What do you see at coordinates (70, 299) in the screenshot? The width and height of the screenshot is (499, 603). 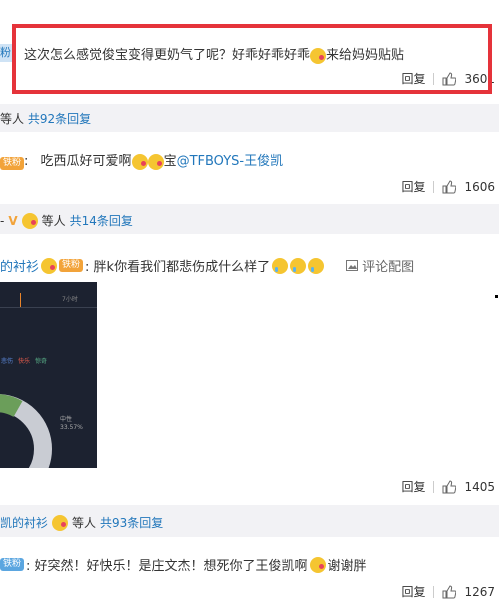 I see `image-tab-label: 7小时` at bounding box center [70, 299].